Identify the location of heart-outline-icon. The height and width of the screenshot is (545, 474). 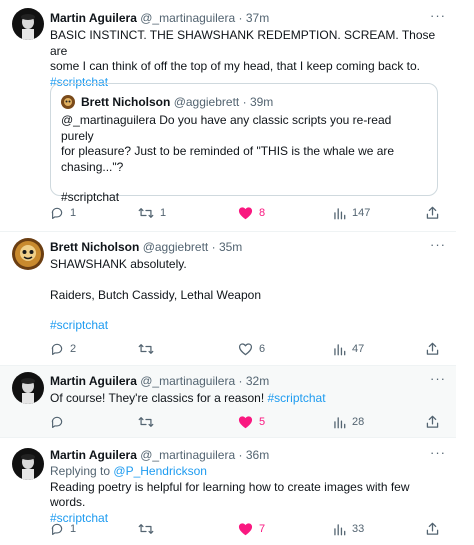
(245, 349).